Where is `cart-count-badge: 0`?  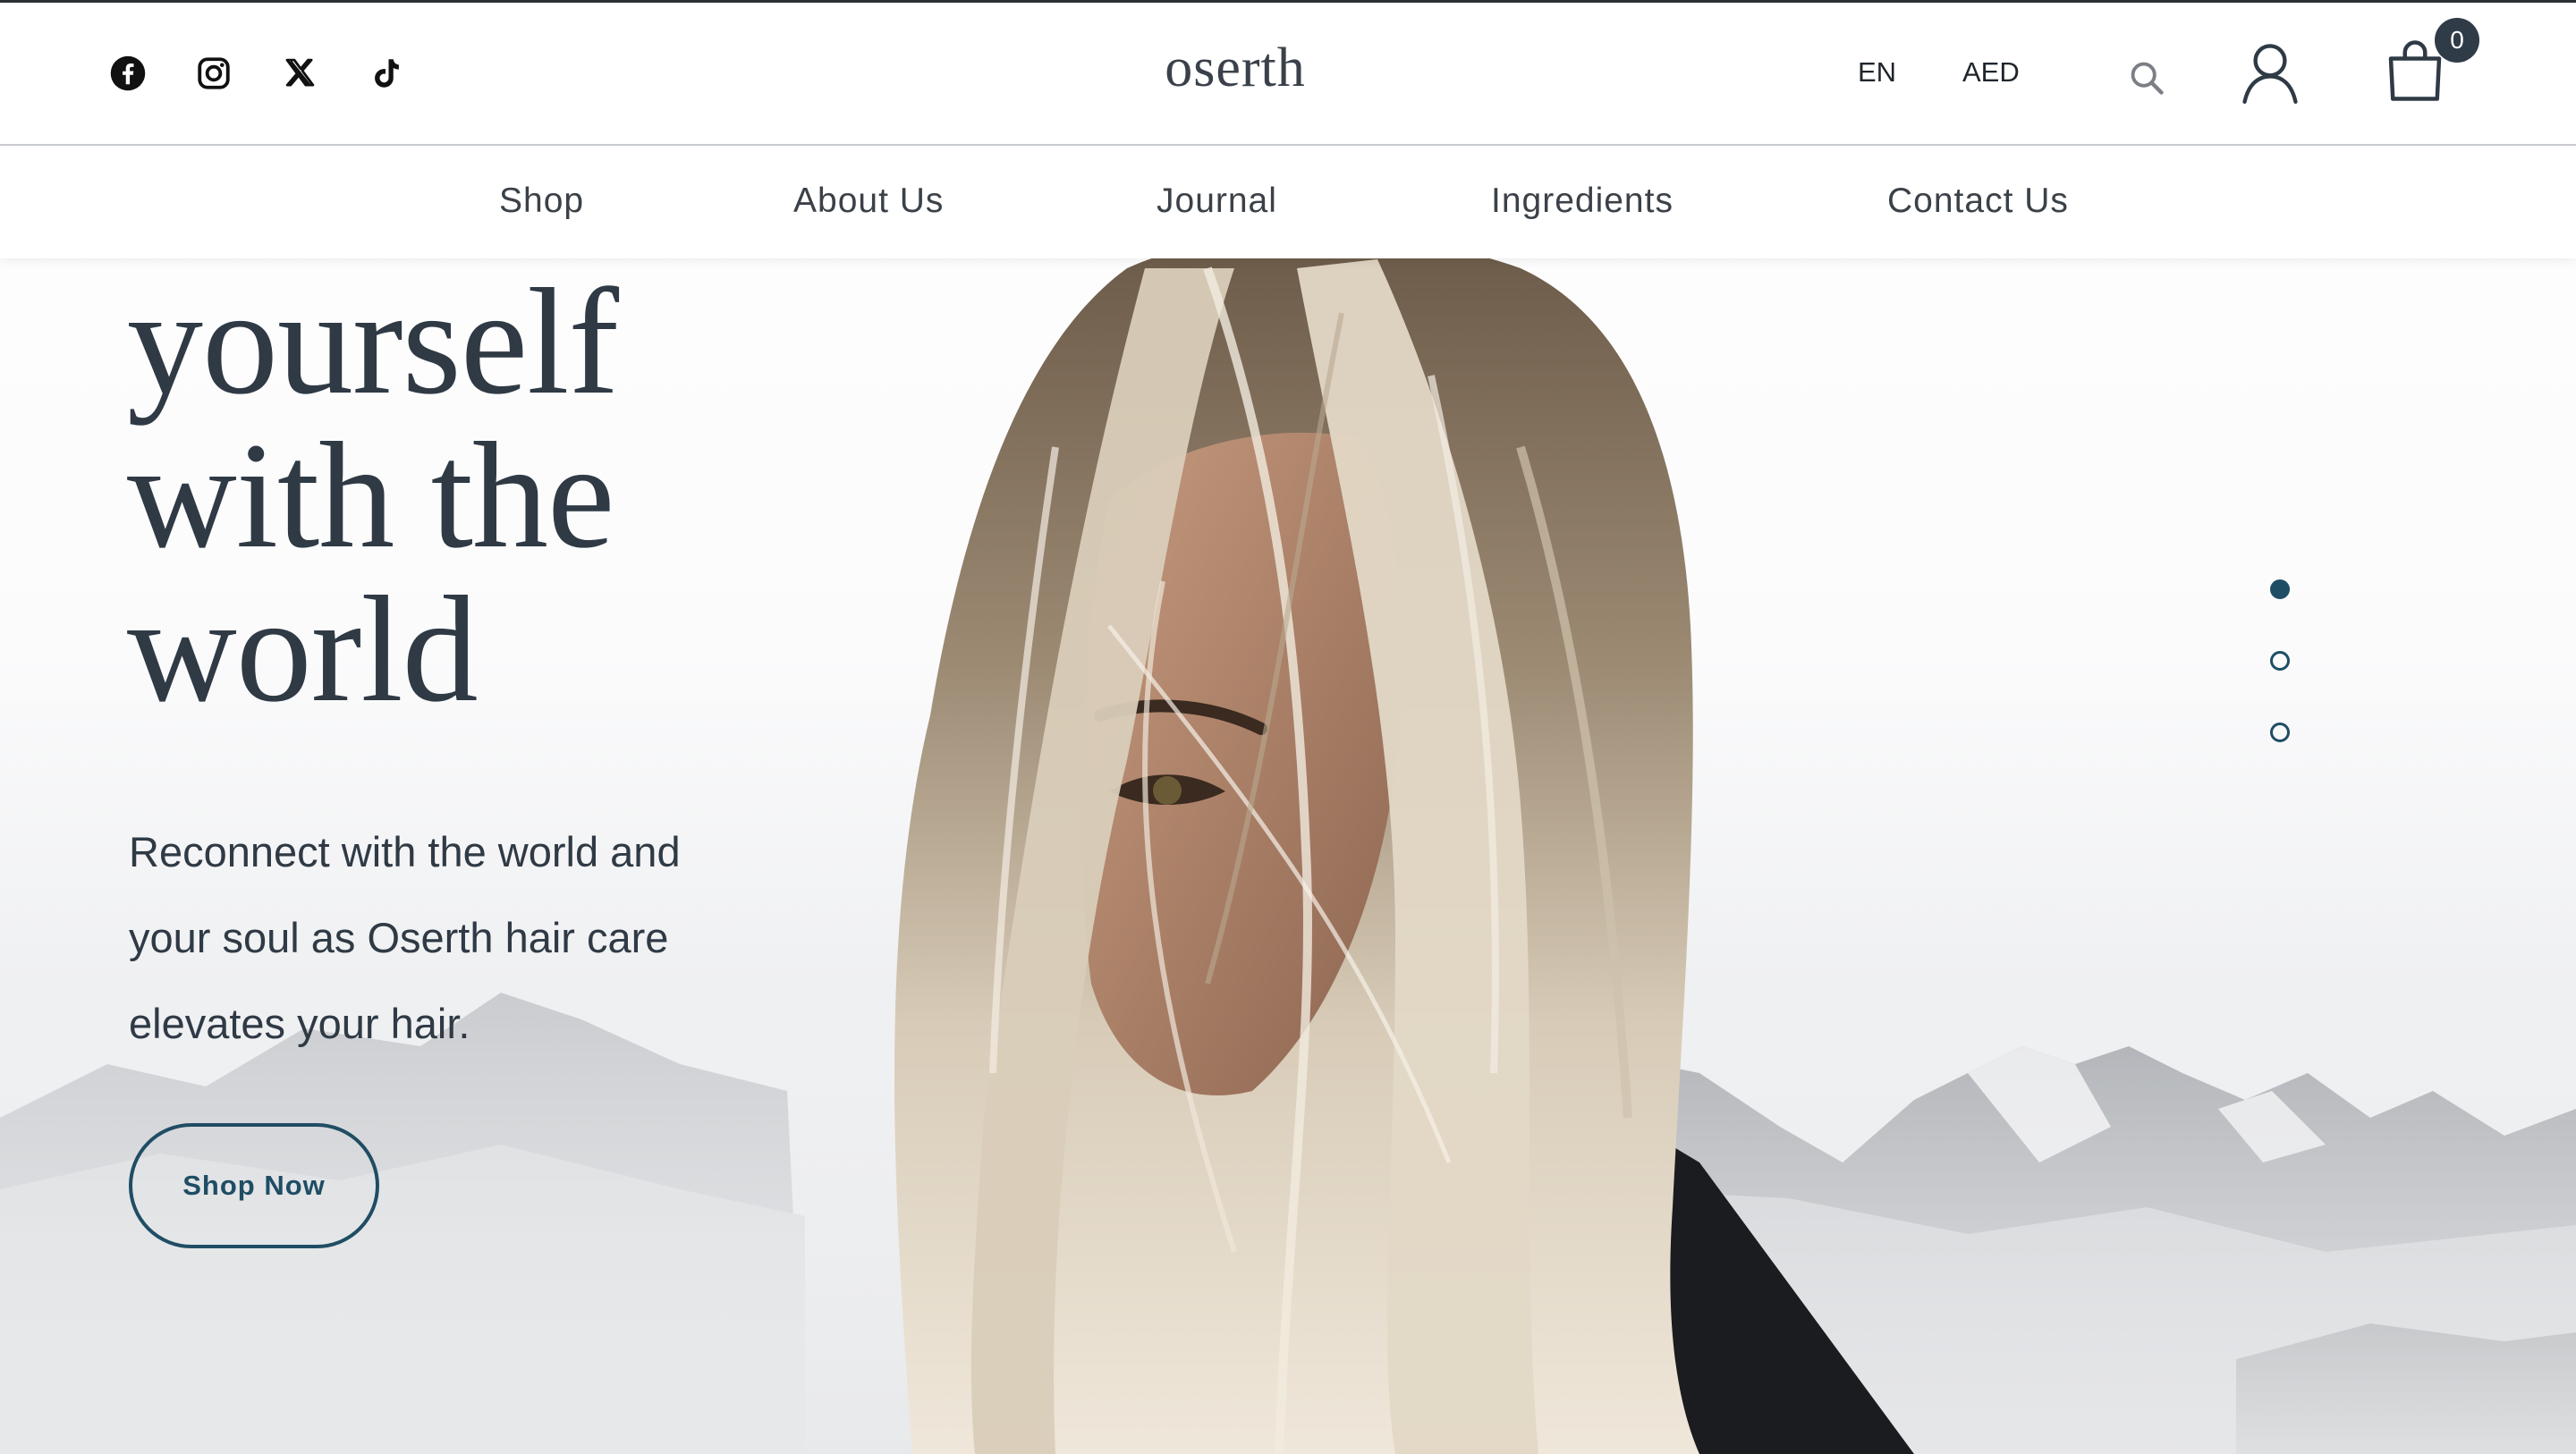 cart-count-badge: 0 is located at coordinates (2457, 41).